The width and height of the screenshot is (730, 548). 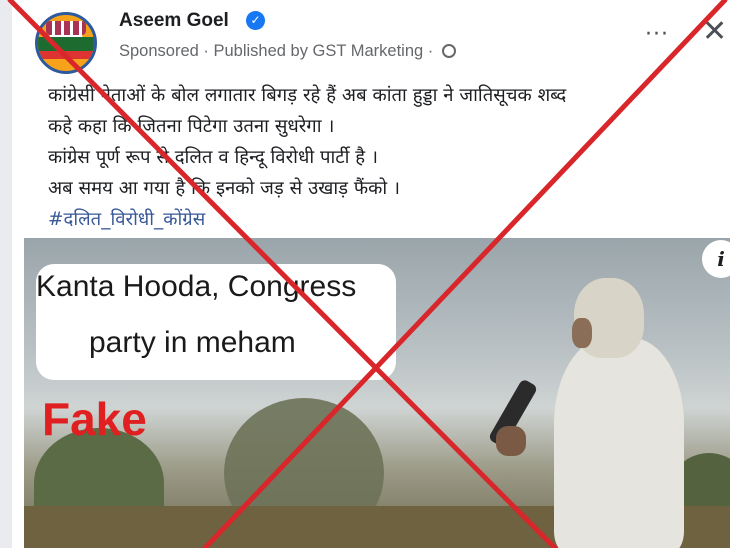 I want to click on verified-badge-icon: ✓, so click(x=255, y=20).